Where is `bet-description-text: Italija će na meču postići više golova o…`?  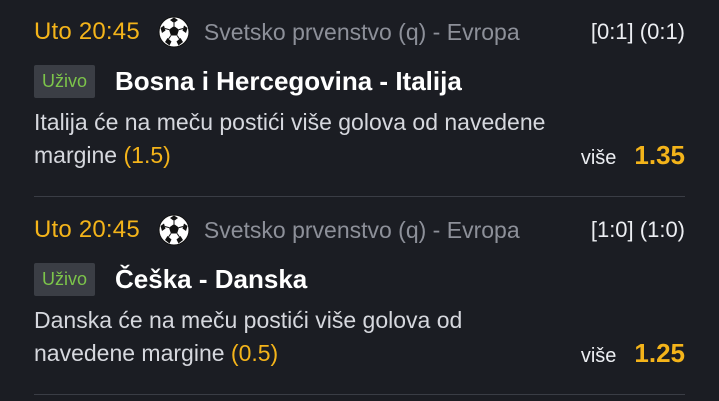 bet-description-text: Italija će na meču postići više golova o… is located at coordinates (290, 138).